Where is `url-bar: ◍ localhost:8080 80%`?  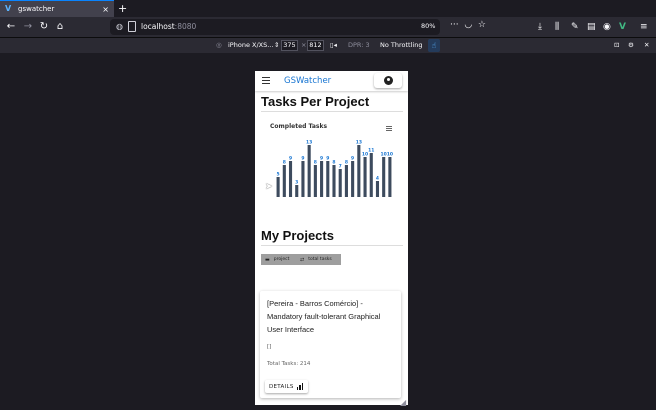
url-bar: ◍ localhost:8080 80% is located at coordinates (275, 27).